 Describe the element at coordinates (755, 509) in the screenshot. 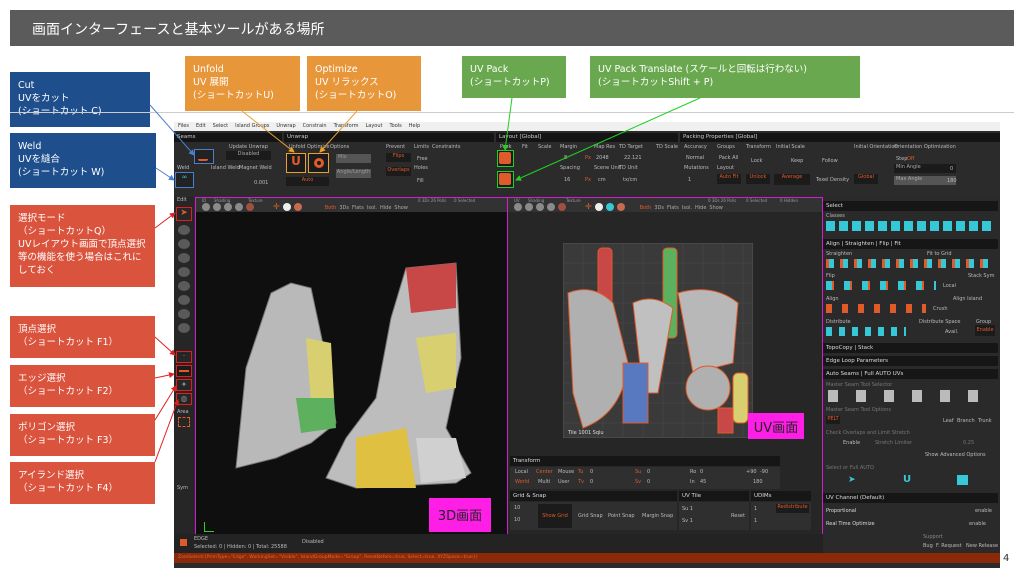

I see `udim-value-1: 1` at that location.